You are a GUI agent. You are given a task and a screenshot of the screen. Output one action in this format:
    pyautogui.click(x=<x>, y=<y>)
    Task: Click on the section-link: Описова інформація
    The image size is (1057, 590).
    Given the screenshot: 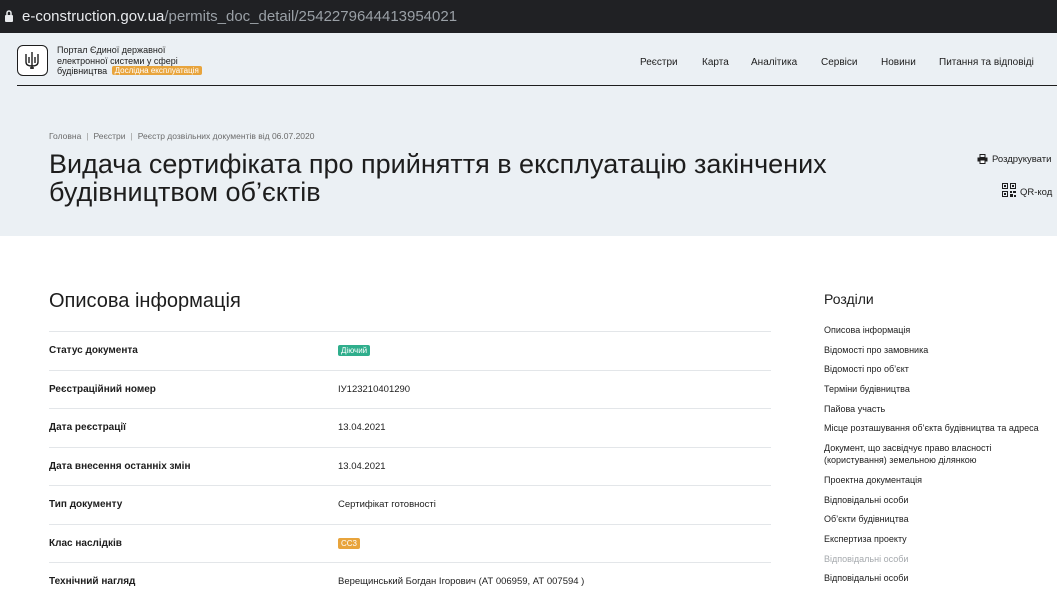 What is the action you would take?
    pyautogui.click(x=940, y=330)
    